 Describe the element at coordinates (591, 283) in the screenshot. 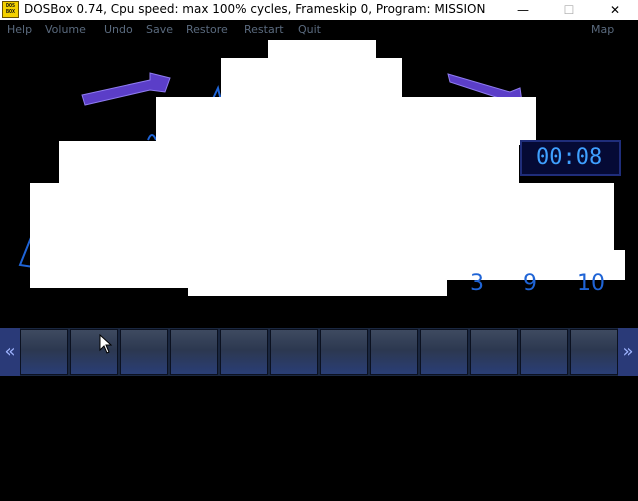

I see `slot-number-label: 10` at that location.